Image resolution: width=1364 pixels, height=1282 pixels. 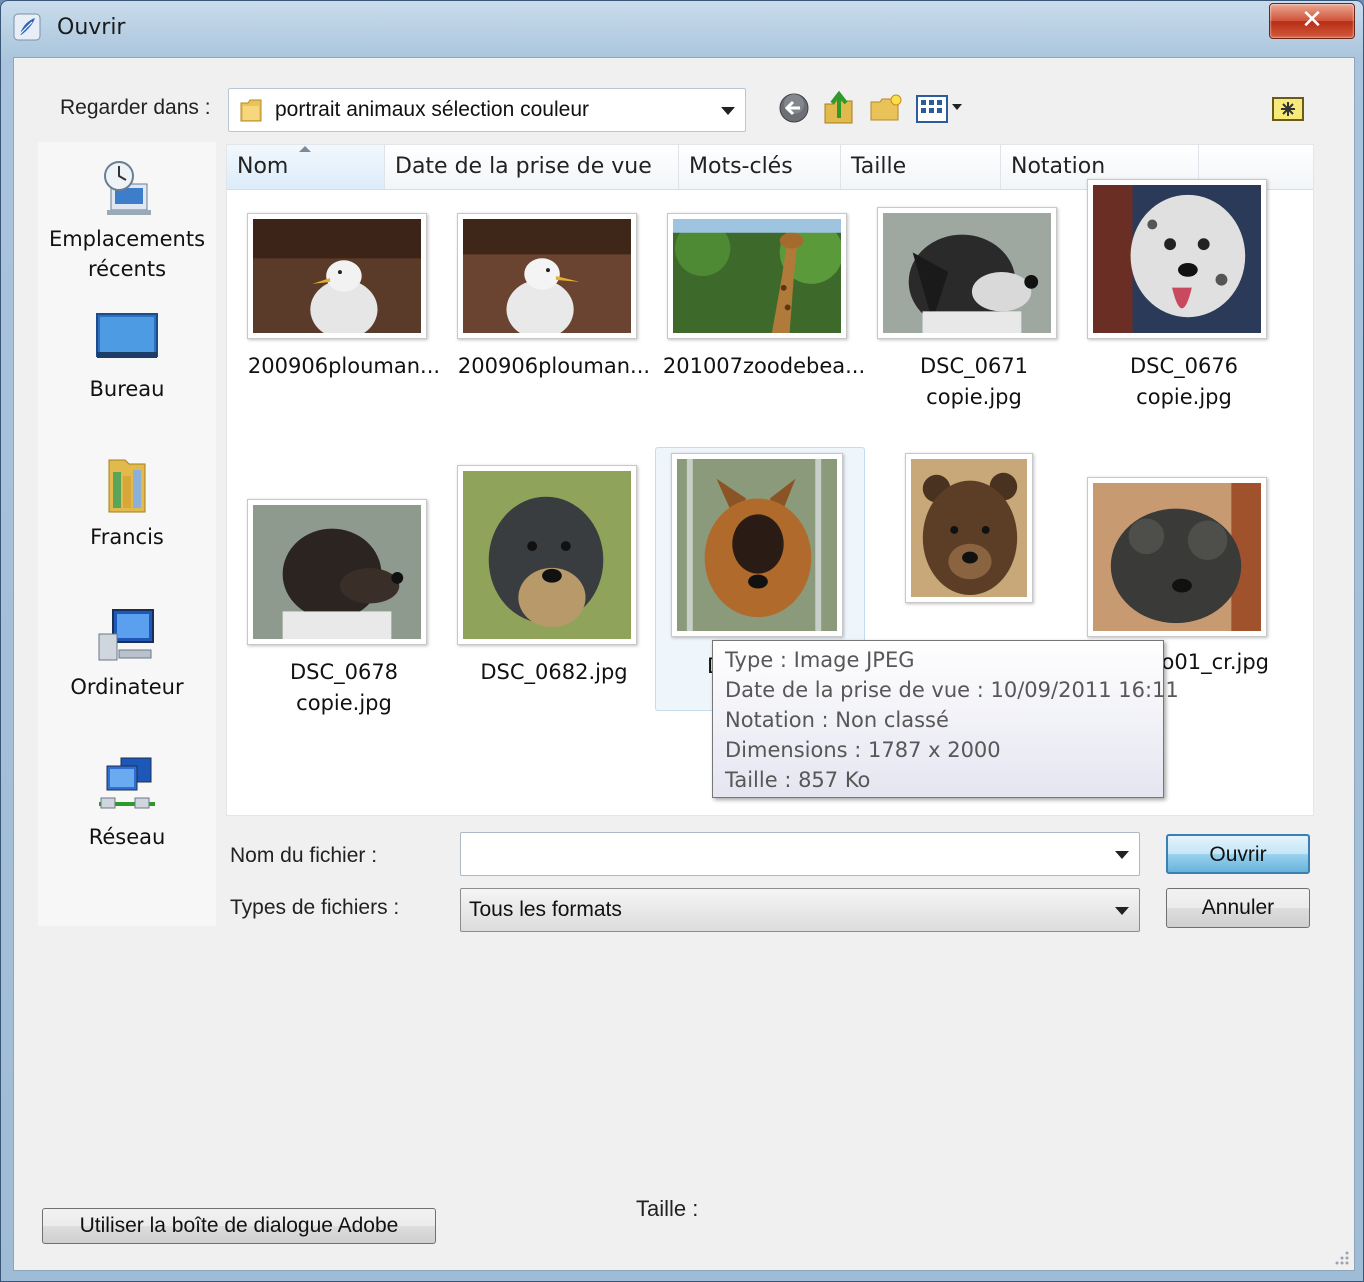 What do you see at coordinates (127, 783) in the screenshot?
I see `network-icon` at bounding box center [127, 783].